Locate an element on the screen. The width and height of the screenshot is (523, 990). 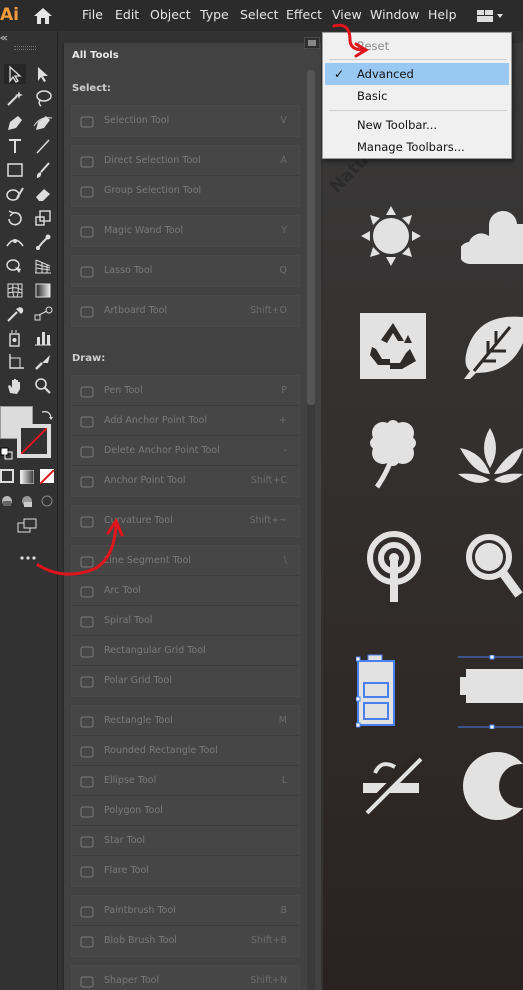
gradient-tool-icon is located at coordinates (43, 290).